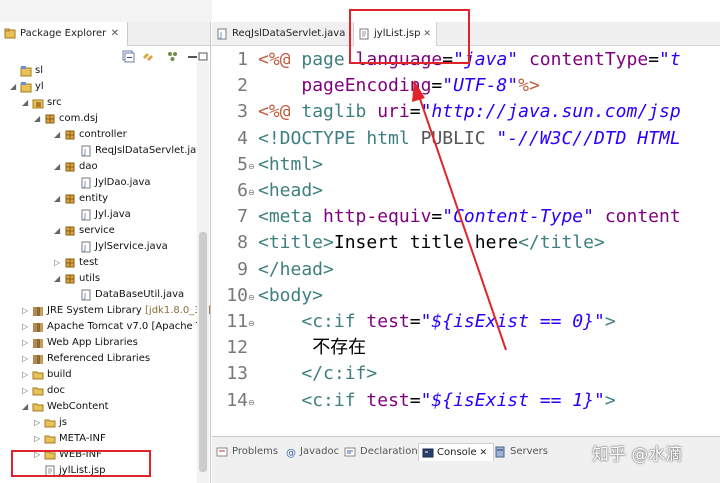 The height and width of the screenshot is (483, 720). Describe the element at coordinates (291, 190) in the screenshot. I see `code-token: <head>` at that location.